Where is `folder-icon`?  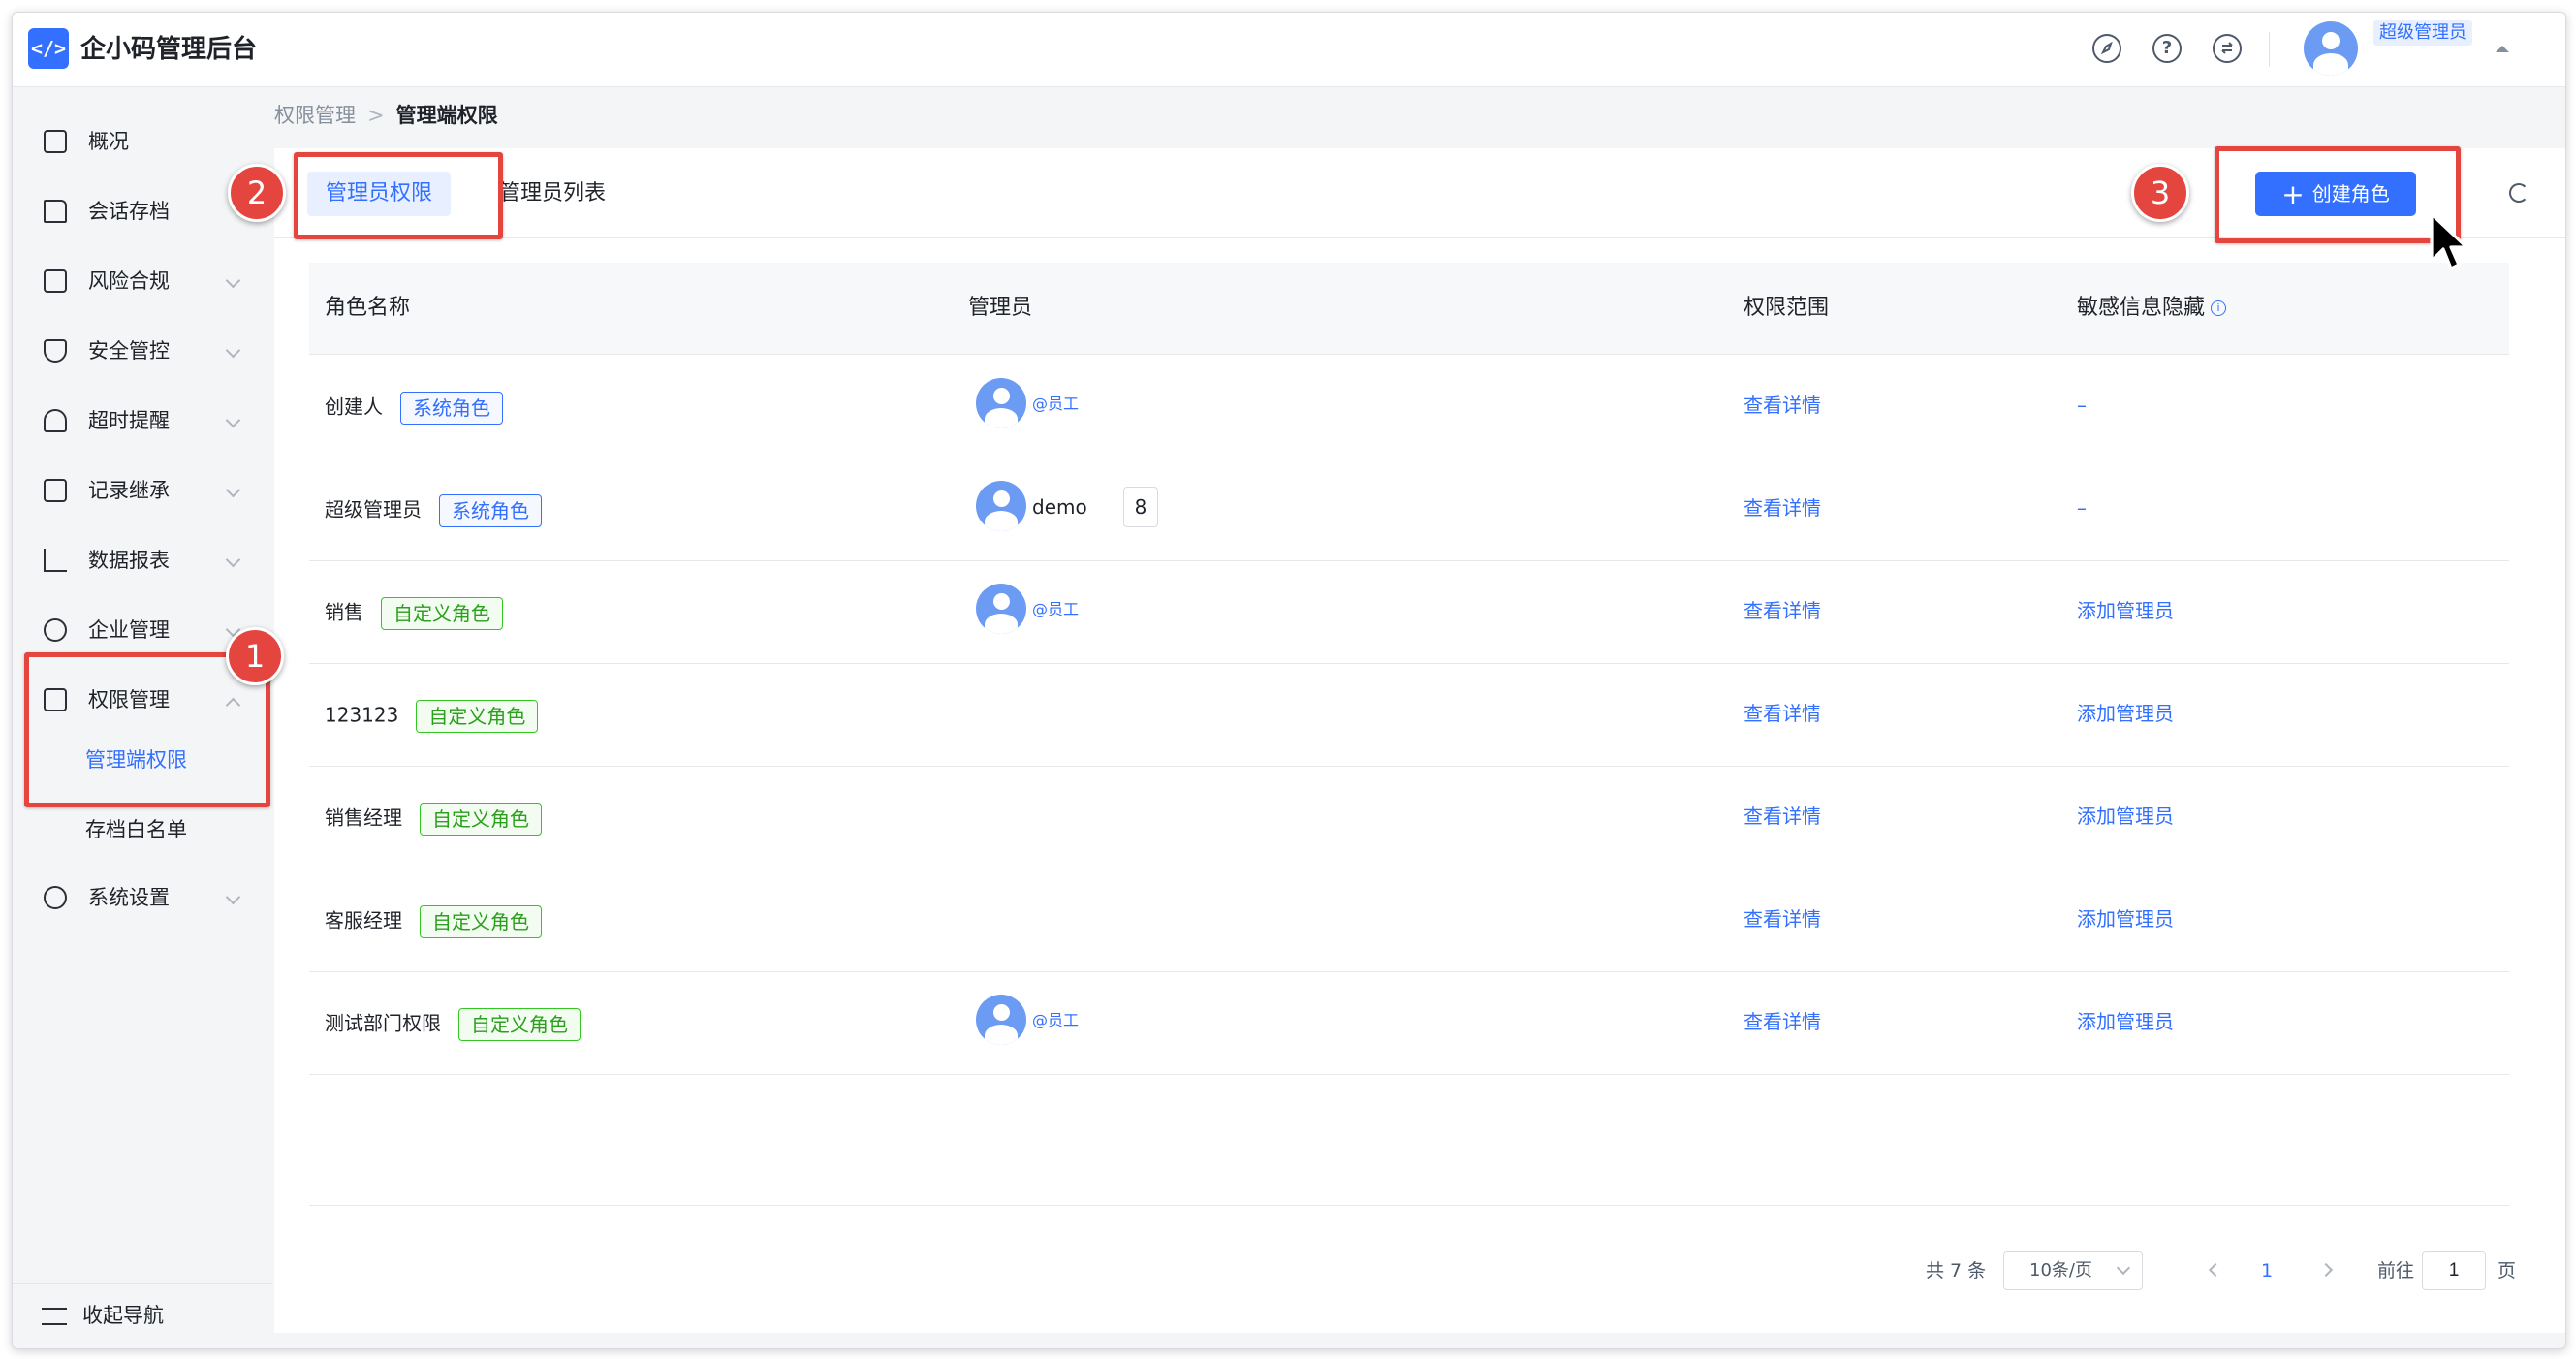 folder-icon is located at coordinates (55, 212).